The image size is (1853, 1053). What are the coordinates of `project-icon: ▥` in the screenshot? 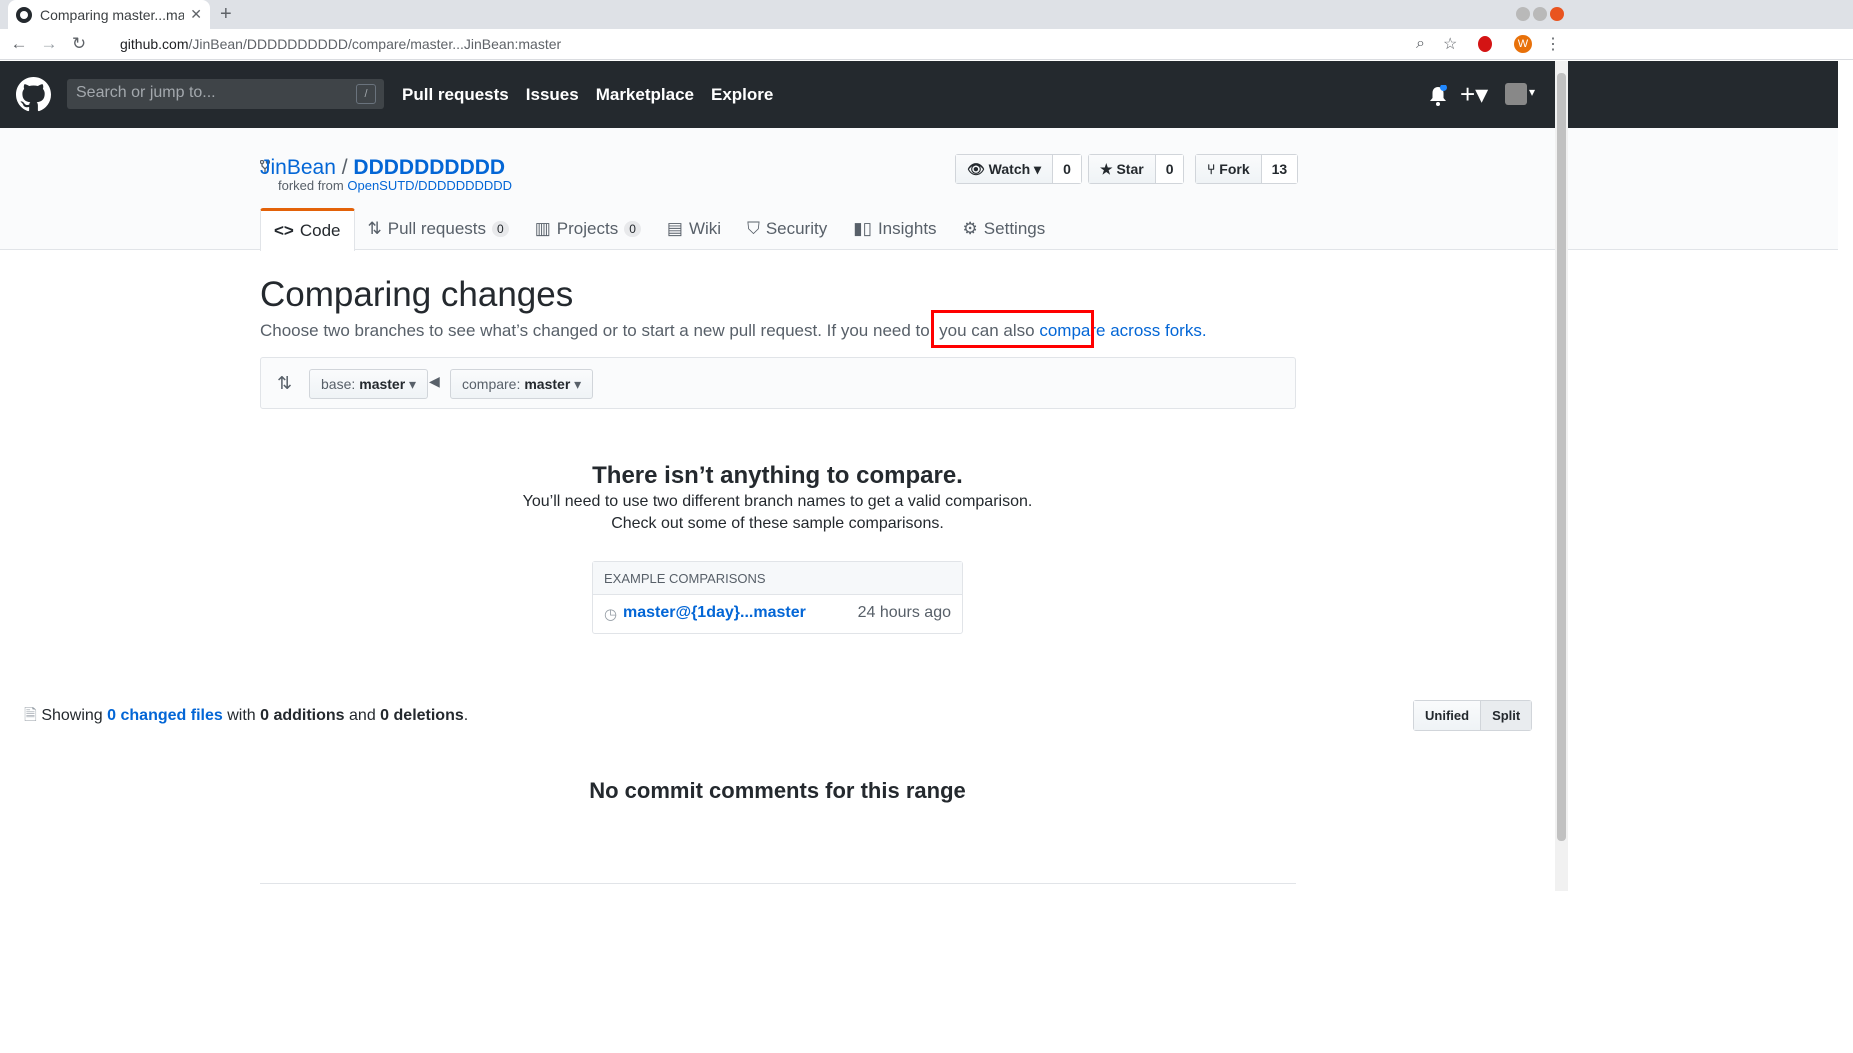 It's located at (542, 228).